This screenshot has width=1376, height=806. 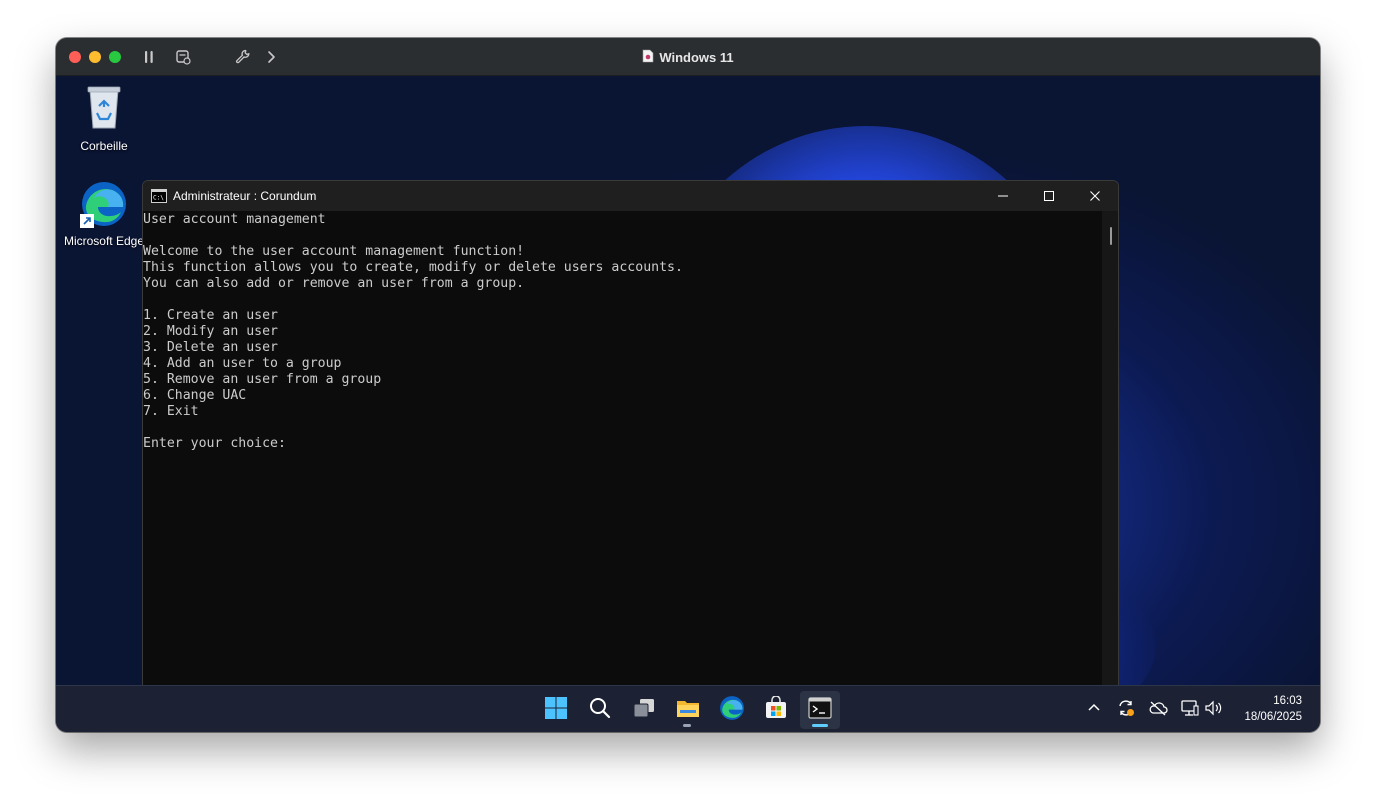 I want to click on start-button, so click(x=556, y=710).